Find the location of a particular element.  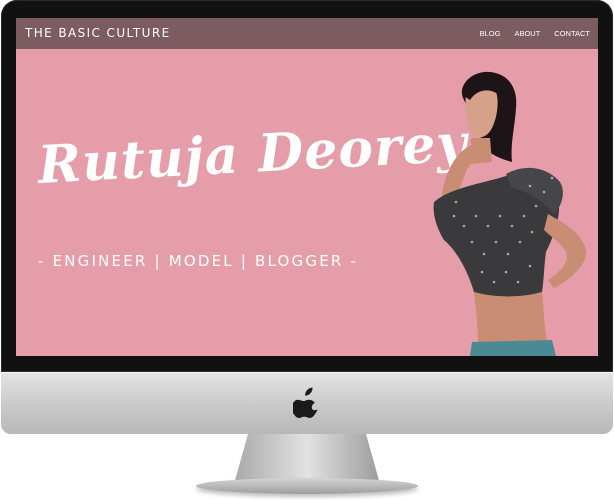

apple-logo-icon is located at coordinates (305, 402).